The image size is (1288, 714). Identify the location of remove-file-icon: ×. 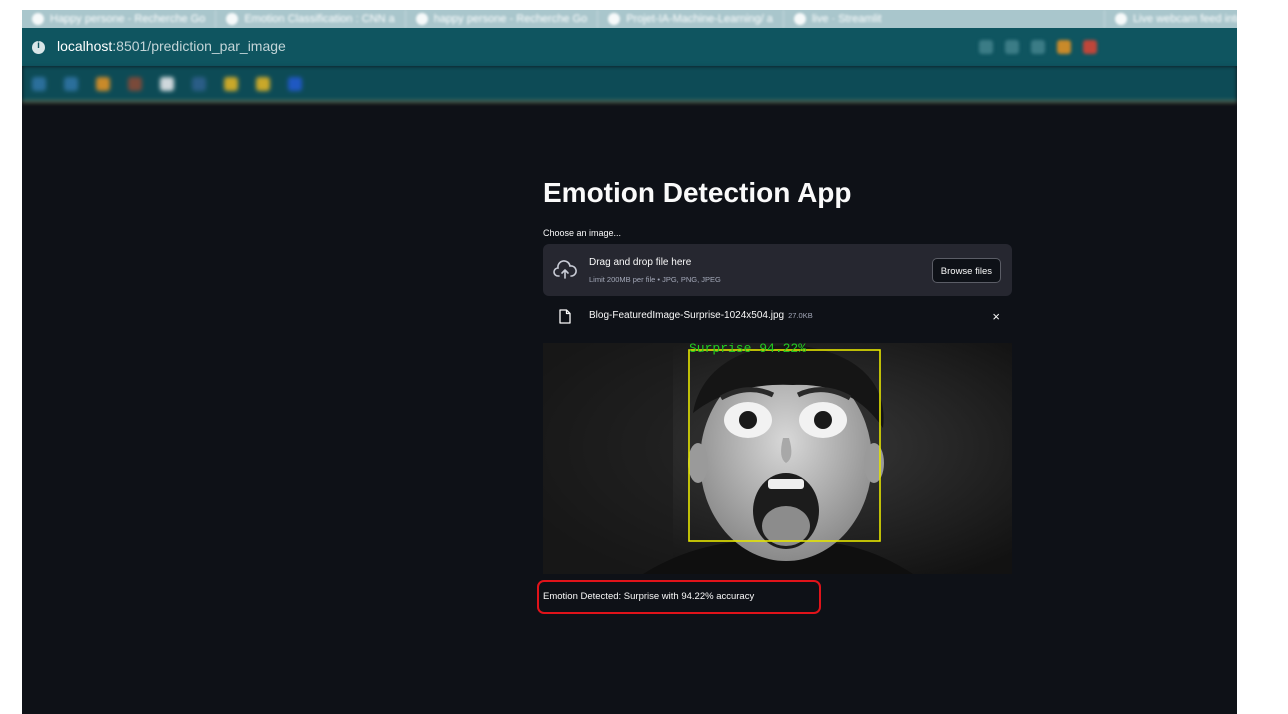
(996, 316).